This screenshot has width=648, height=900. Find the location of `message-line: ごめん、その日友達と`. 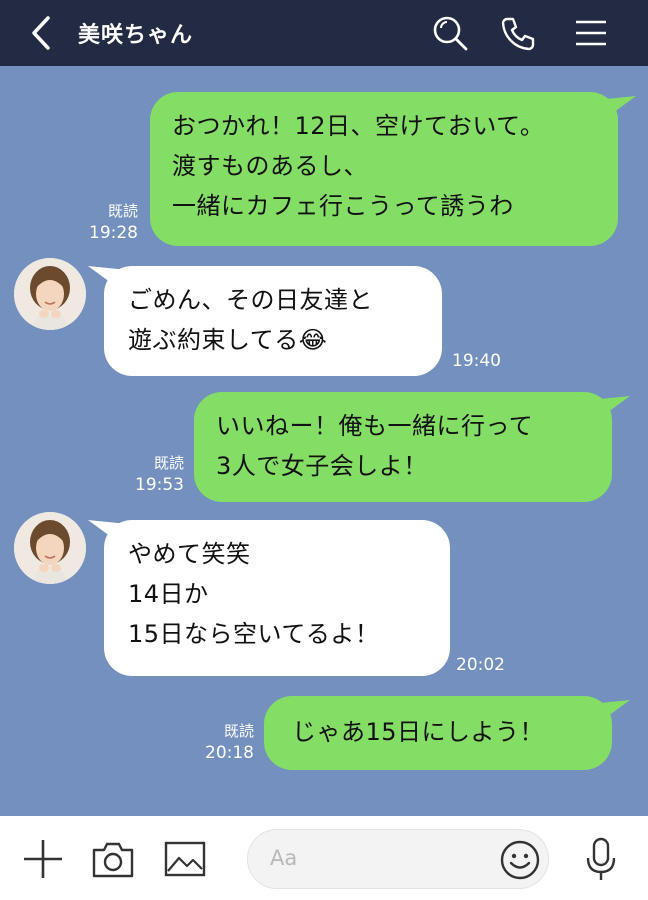

message-line: ごめん、その日友達と is located at coordinates (250, 300).